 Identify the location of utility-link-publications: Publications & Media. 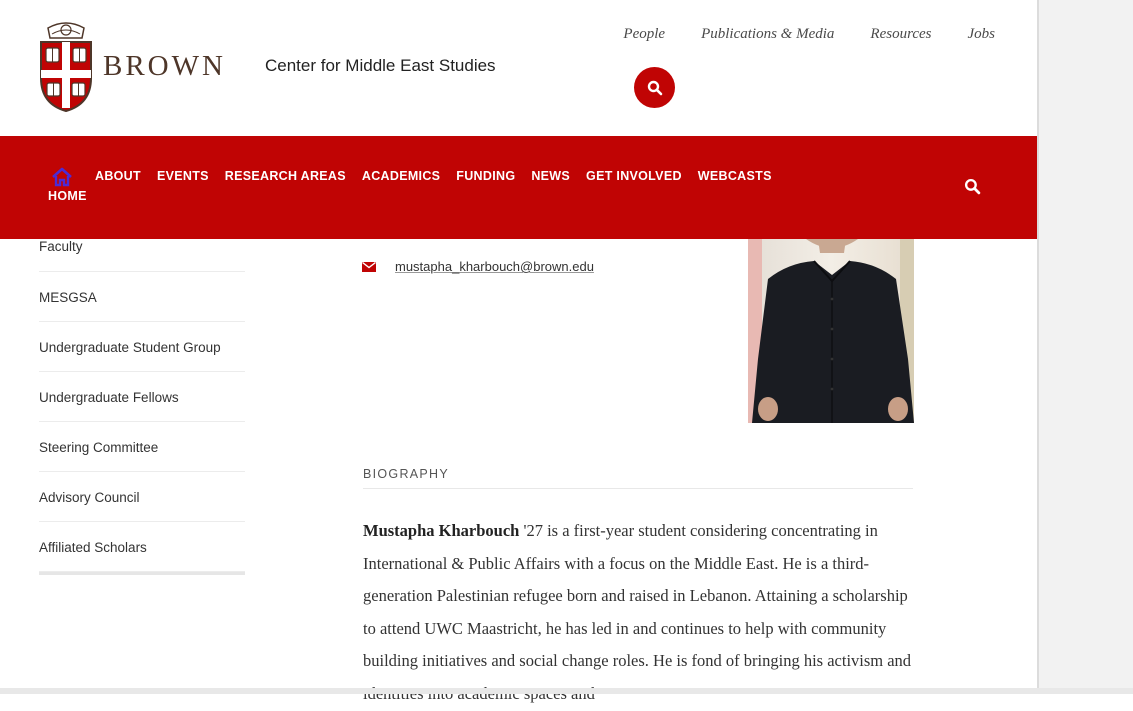
(767, 34).